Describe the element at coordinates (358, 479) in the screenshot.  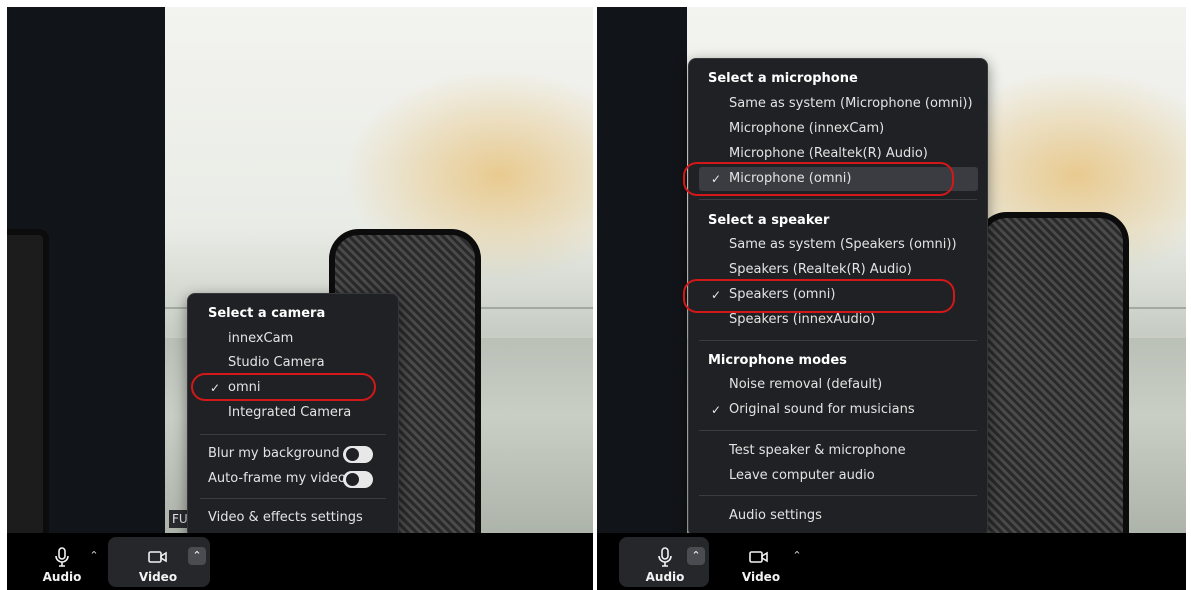
I see `auto-frame-toggle` at that location.